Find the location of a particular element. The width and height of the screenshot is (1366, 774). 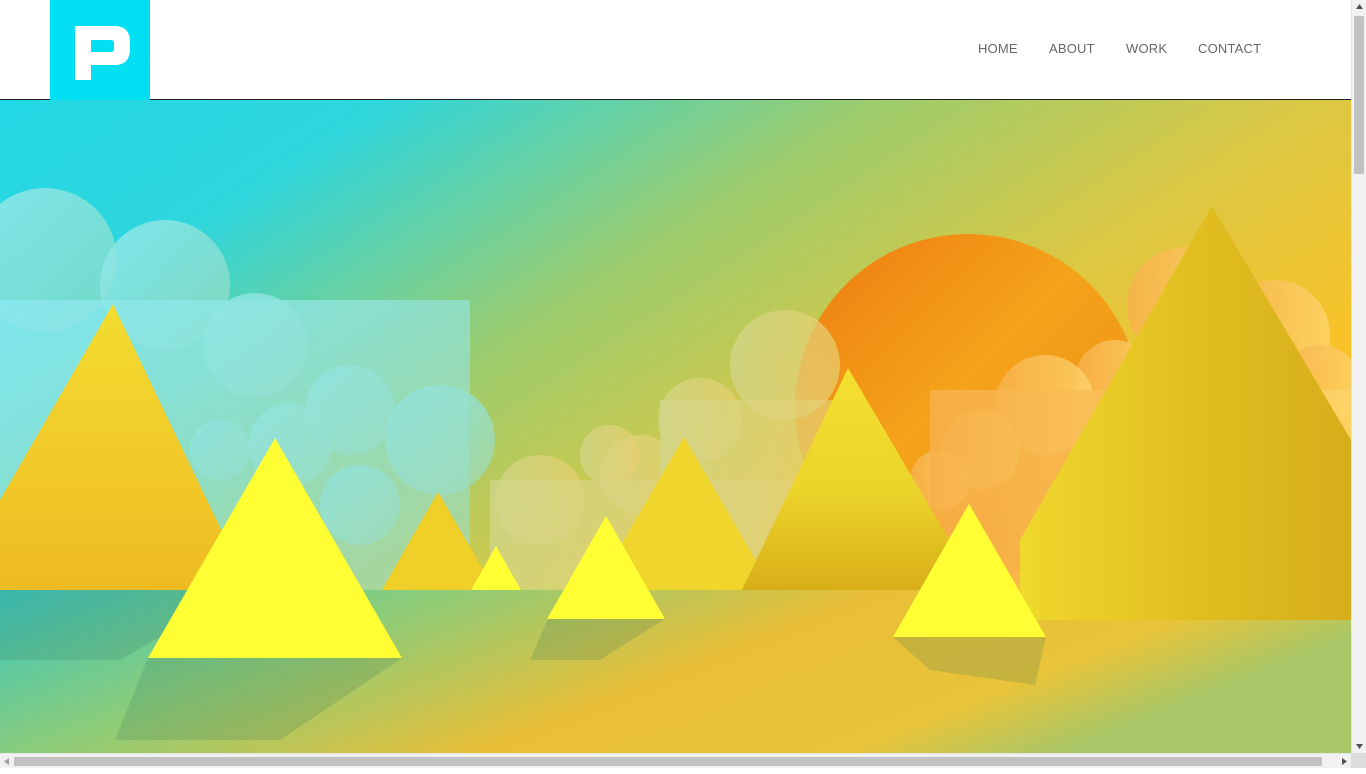

scroll-up-arrow-icon is located at coordinates (1359, 7).